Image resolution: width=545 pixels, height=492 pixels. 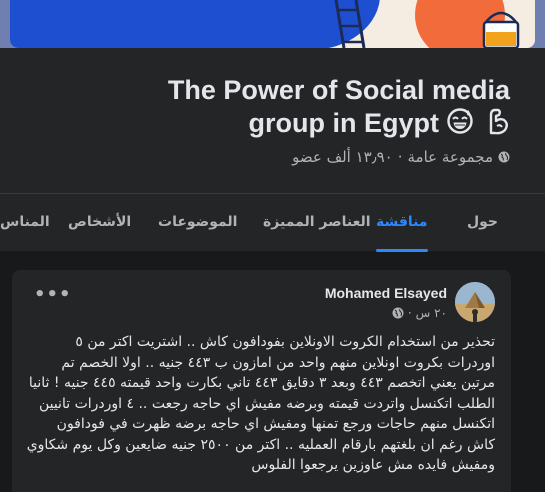 What do you see at coordinates (498, 121) in the screenshot?
I see `flexed-biceps-icon` at bounding box center [498, 121].